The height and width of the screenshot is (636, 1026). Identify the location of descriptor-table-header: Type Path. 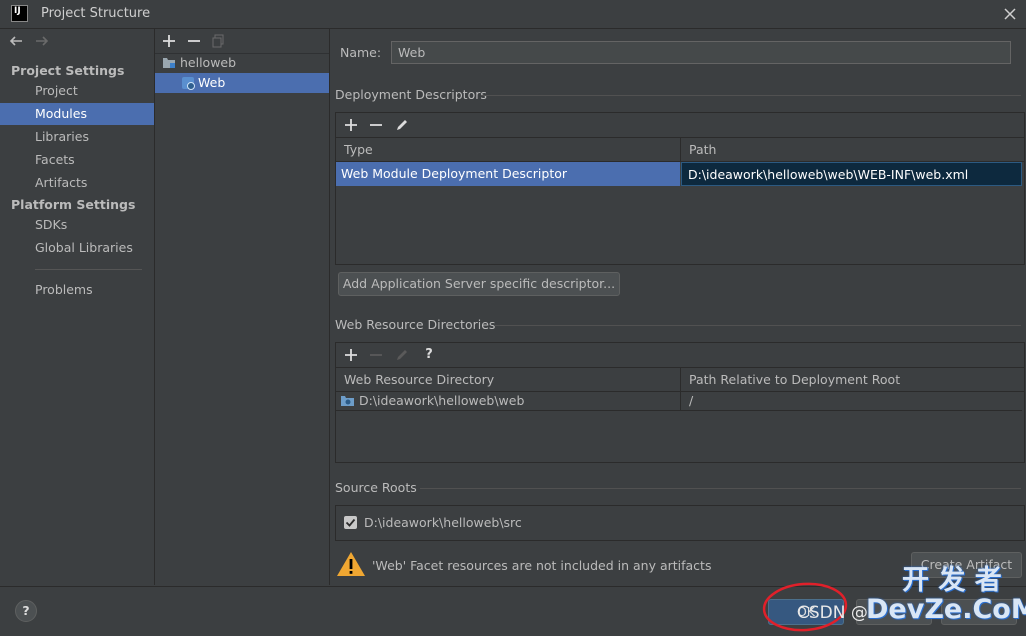
(680, 149).